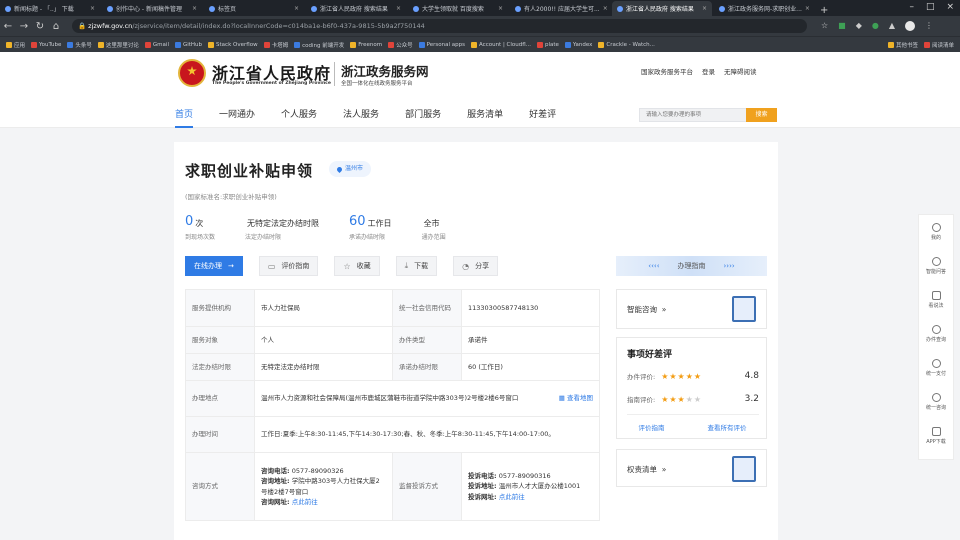  What do you see at coordinates (184, 117) in the screenshot?
I see `nav-home: 首页` at bounding box center [184, 117].